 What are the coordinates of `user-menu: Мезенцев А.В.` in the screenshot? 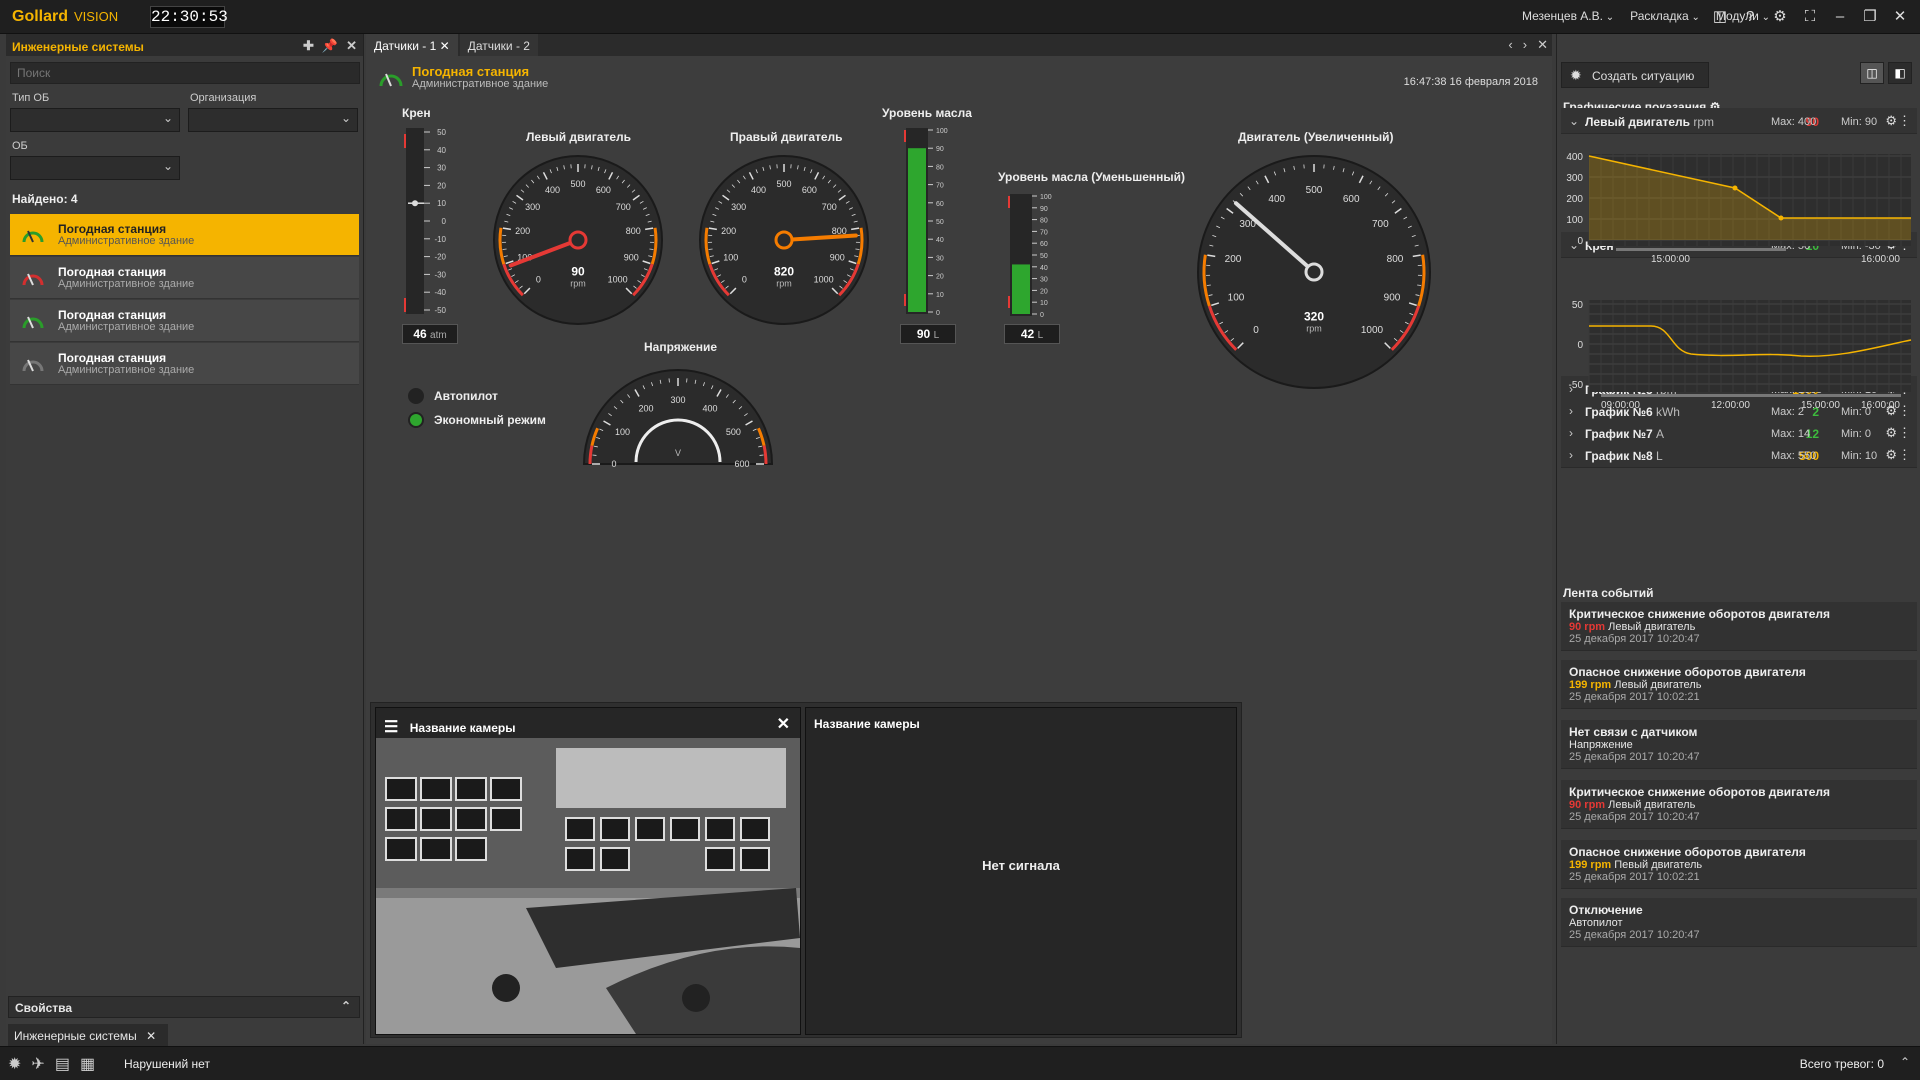 It's located at (1568, 16).